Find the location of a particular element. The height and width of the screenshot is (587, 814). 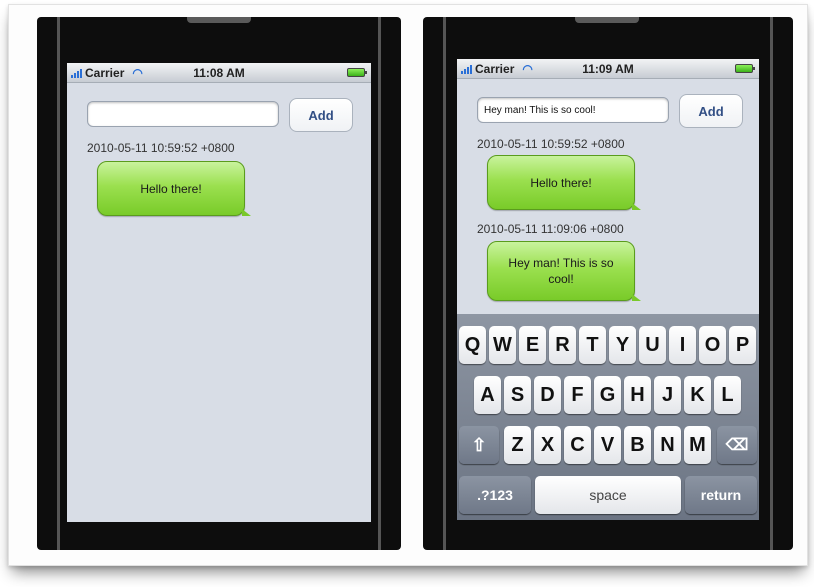

key-k: K is located at coordinates (697, 395).